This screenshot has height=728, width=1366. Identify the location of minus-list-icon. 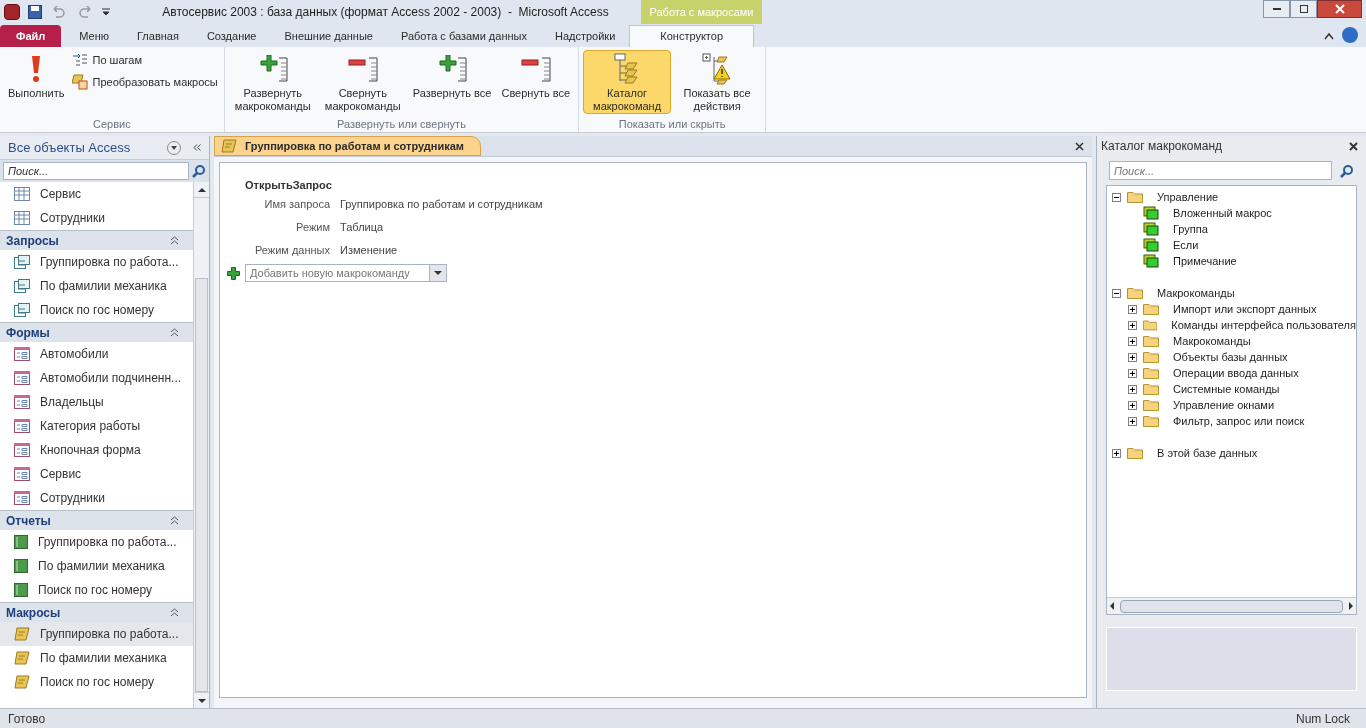
(362, 69).